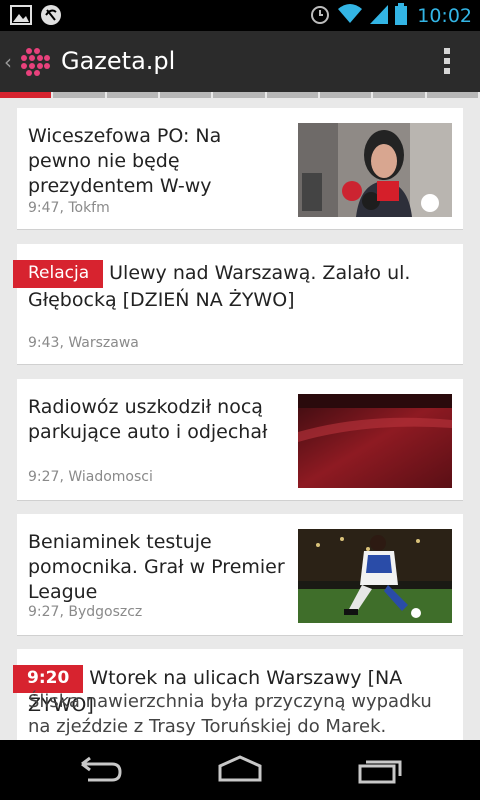 Image resolution: width=480 pixels, height=800 pixels. Describe the element at coordinates (83, 343) in the screenshot. I see `news-meta: 9:43, Warszawa` at that location.